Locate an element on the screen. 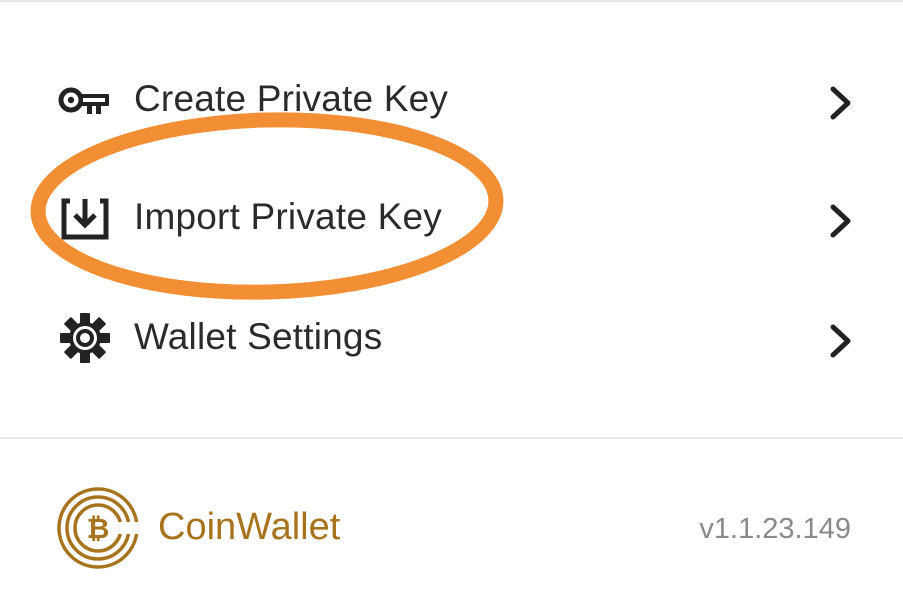  key-icon is located at coordinates (83, 100).